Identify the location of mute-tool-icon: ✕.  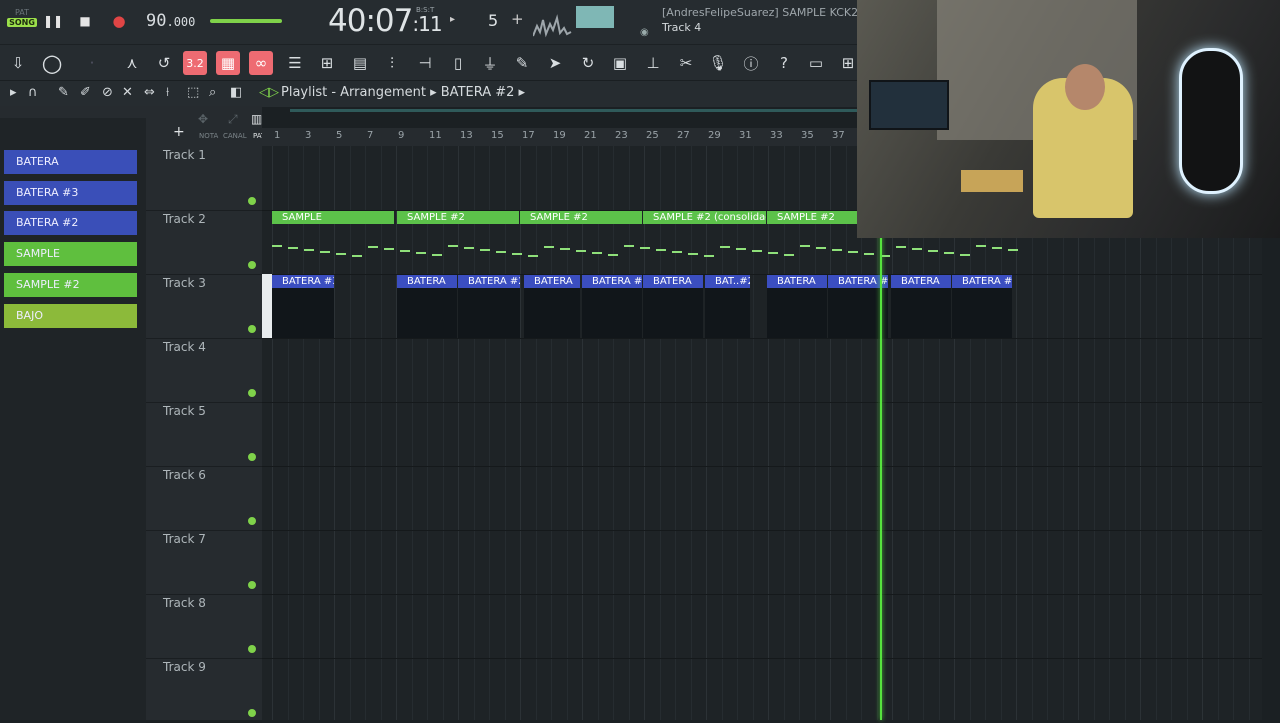
(127, 92).